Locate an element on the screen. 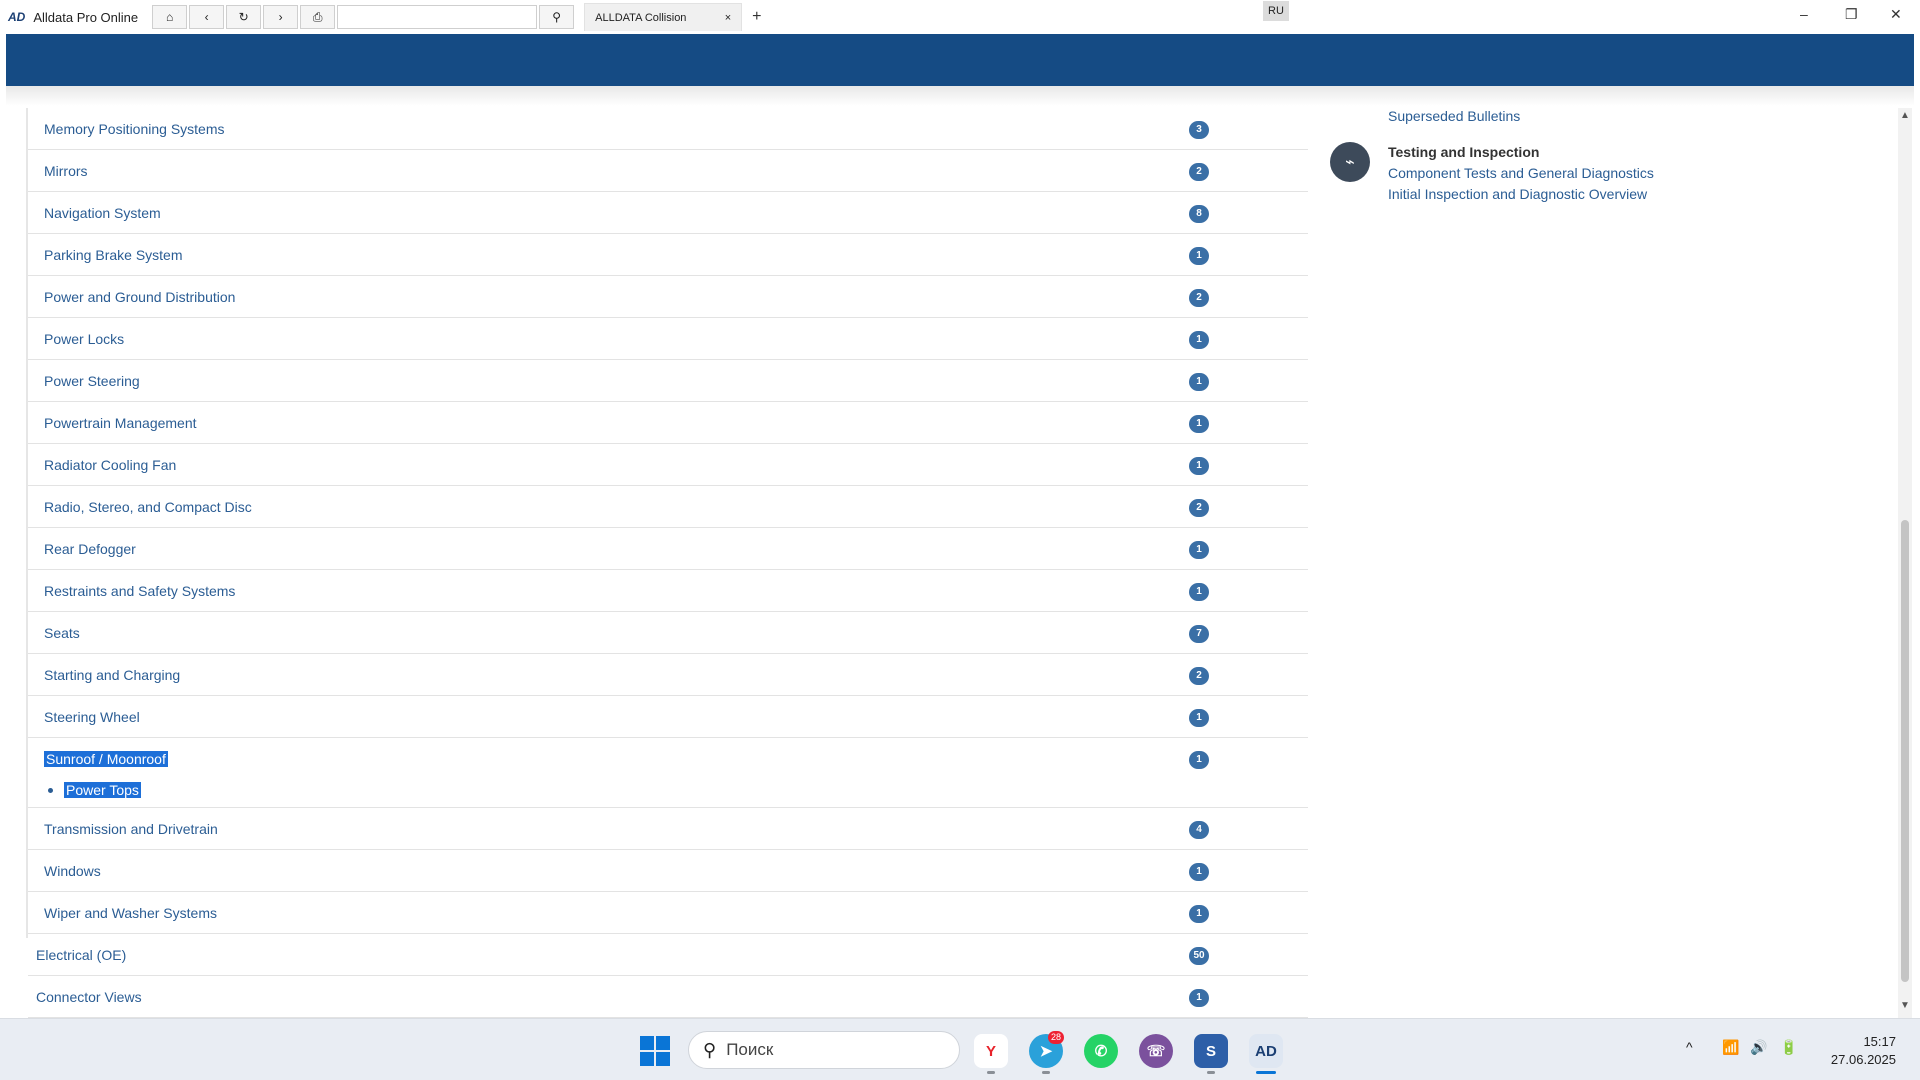 The width and height of the screenshot is (1920, 1080). count-badge: 8 is located at coordinates (1199, 214).